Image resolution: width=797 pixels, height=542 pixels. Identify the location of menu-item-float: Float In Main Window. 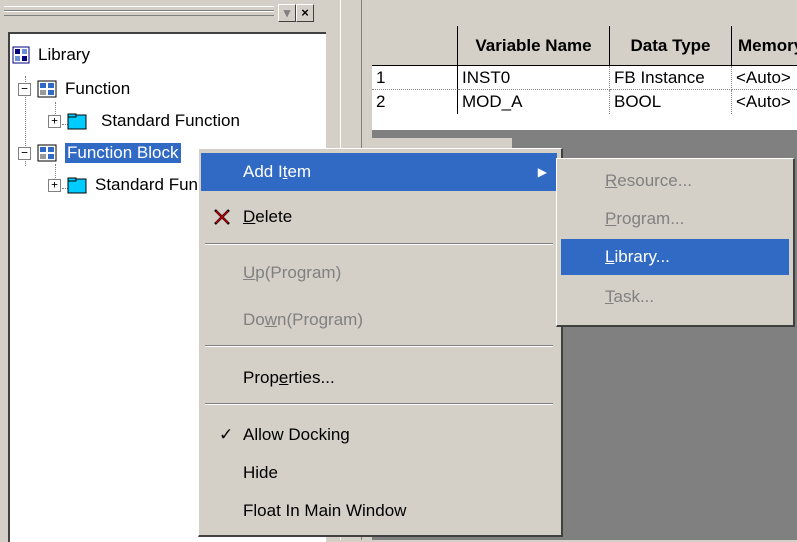
(379, 511).